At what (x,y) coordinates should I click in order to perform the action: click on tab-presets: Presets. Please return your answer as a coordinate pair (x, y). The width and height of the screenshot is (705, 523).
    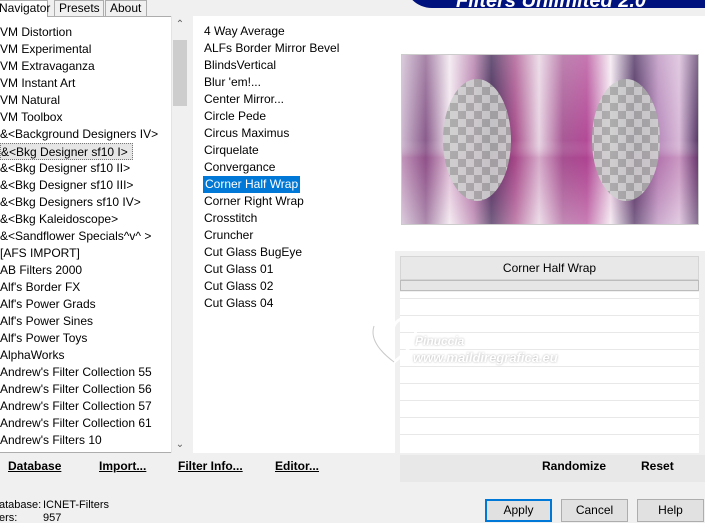
    Looking at the image, I should click on (79, 8).